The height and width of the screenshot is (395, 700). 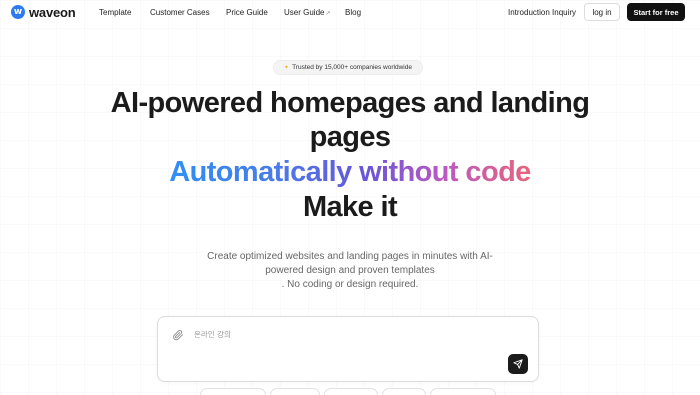 I want to click on hero-subtext-line-3: . No coding or design required., so click(x=350, y=284).